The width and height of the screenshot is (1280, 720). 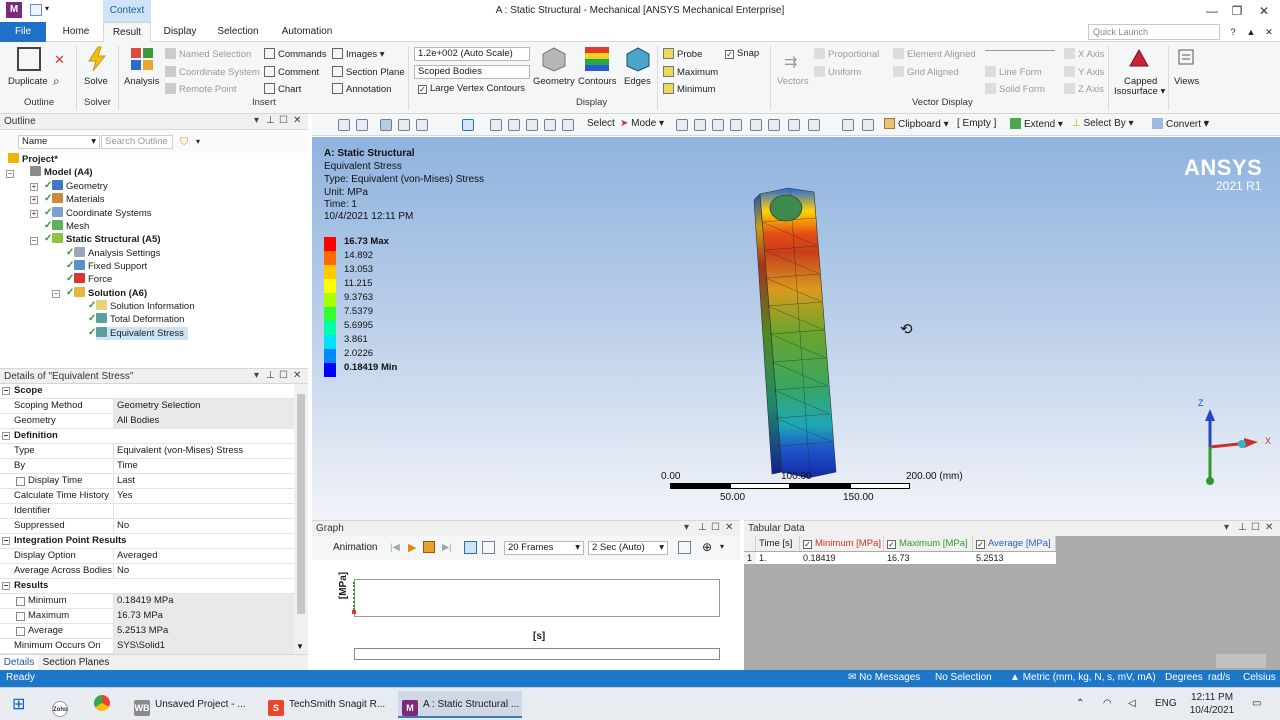 I want to click on tree-node-materials: Materials, so click(x=78, y=199).